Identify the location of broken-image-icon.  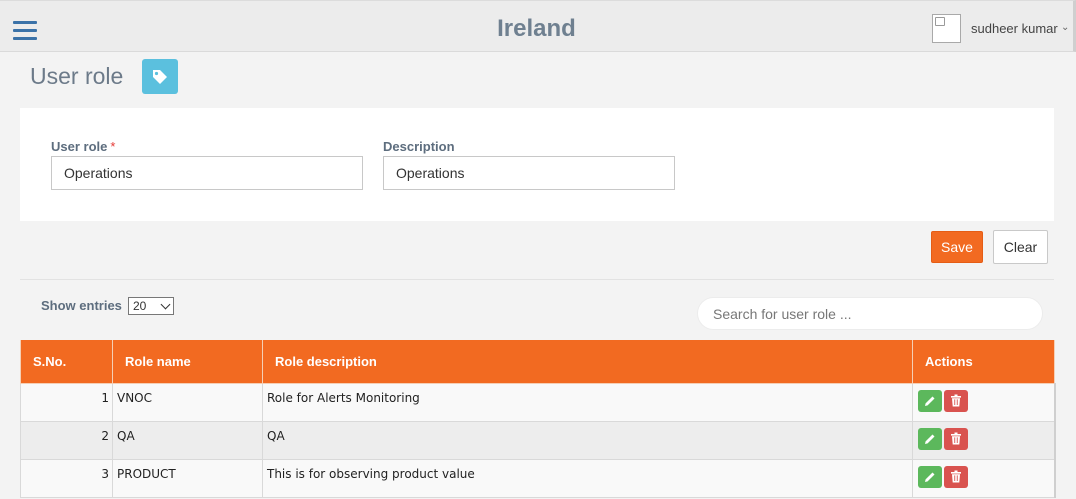
(940, 21).